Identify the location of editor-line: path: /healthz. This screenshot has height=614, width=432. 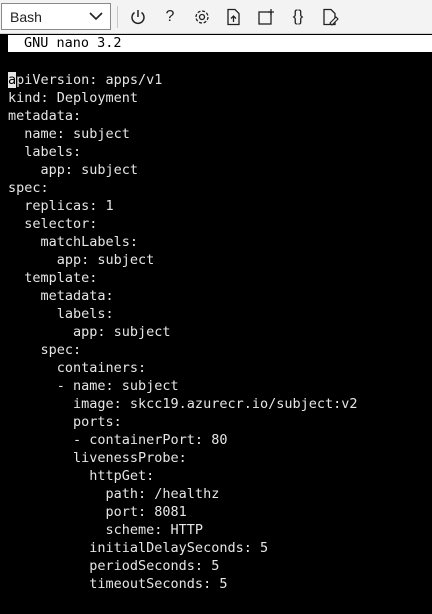
(183, 494).